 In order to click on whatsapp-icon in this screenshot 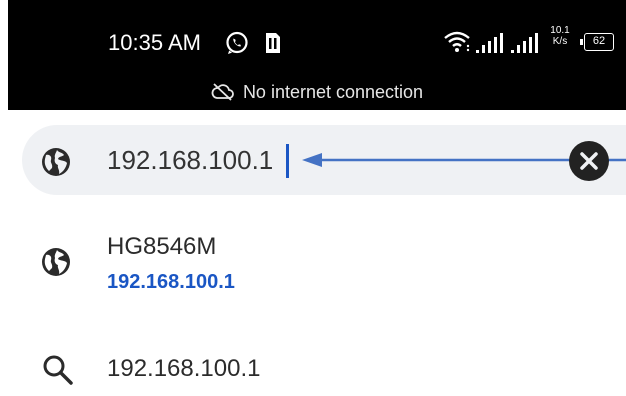, I will do `click(237, 45)`.